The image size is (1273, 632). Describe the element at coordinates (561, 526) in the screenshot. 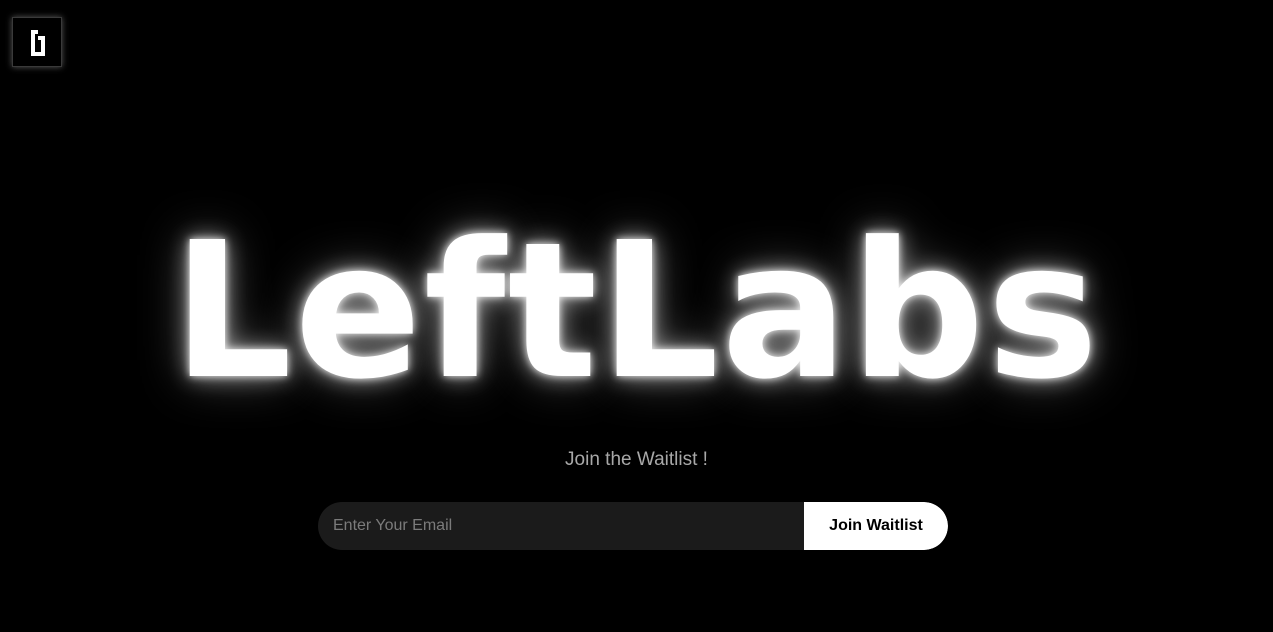

I see `email-input` at that location.